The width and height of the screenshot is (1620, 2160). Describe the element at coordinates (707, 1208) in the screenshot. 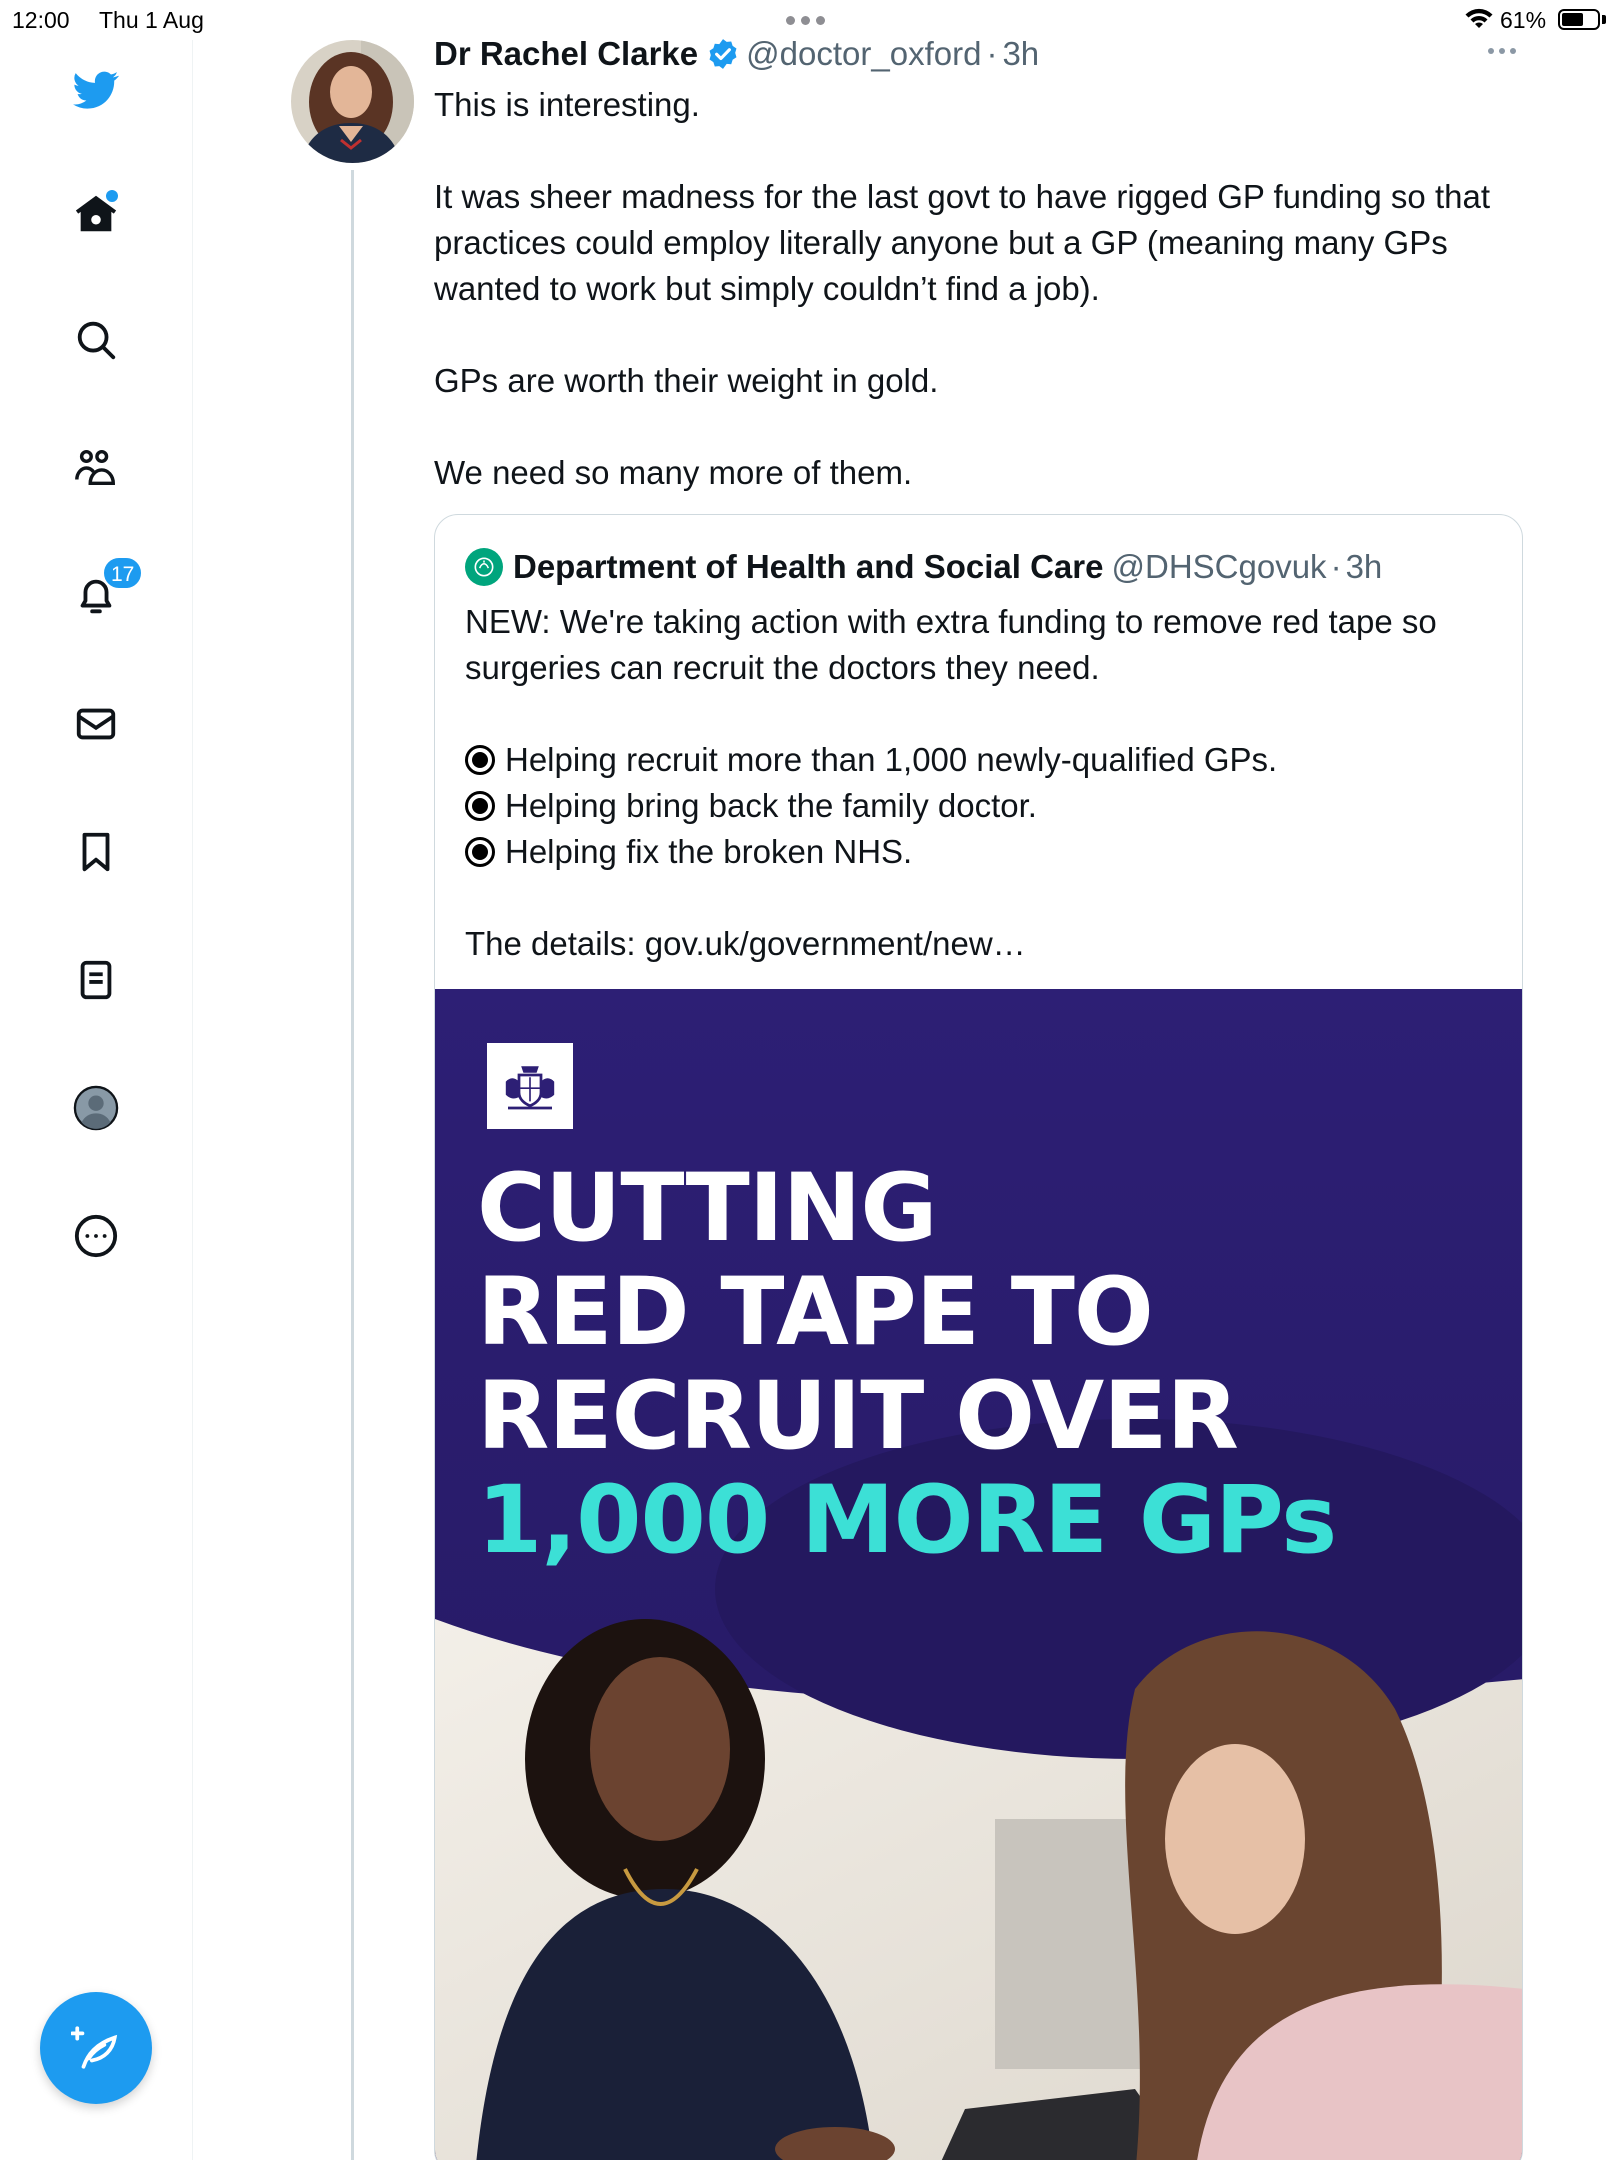

I see `headline-line: CUTTING` at that location.